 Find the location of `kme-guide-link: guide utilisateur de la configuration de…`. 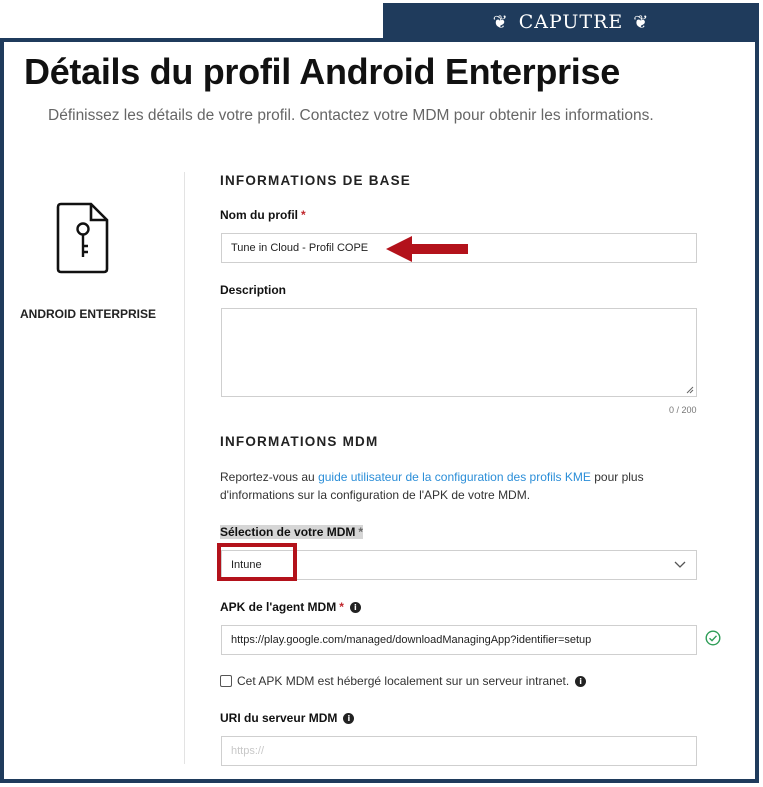

kme-guide-link: guide utilisateur de la configuration de… is located at coordinates (454, 477).